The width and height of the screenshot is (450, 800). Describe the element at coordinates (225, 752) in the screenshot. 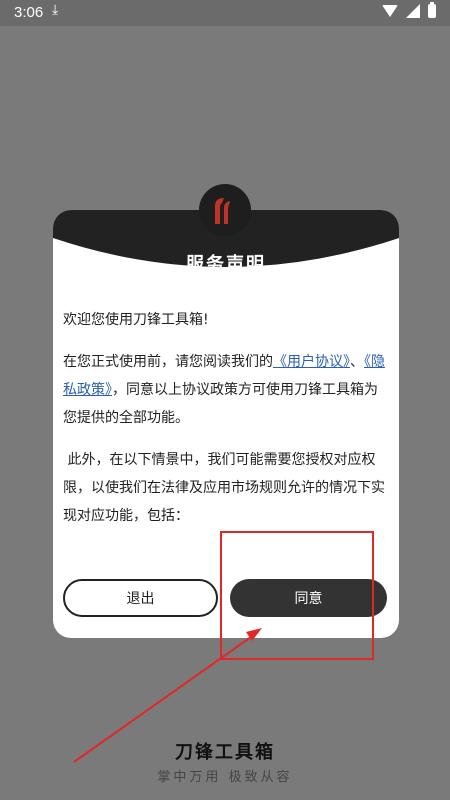

I see `footer-app-name: 刀锋工具箱` at that location.